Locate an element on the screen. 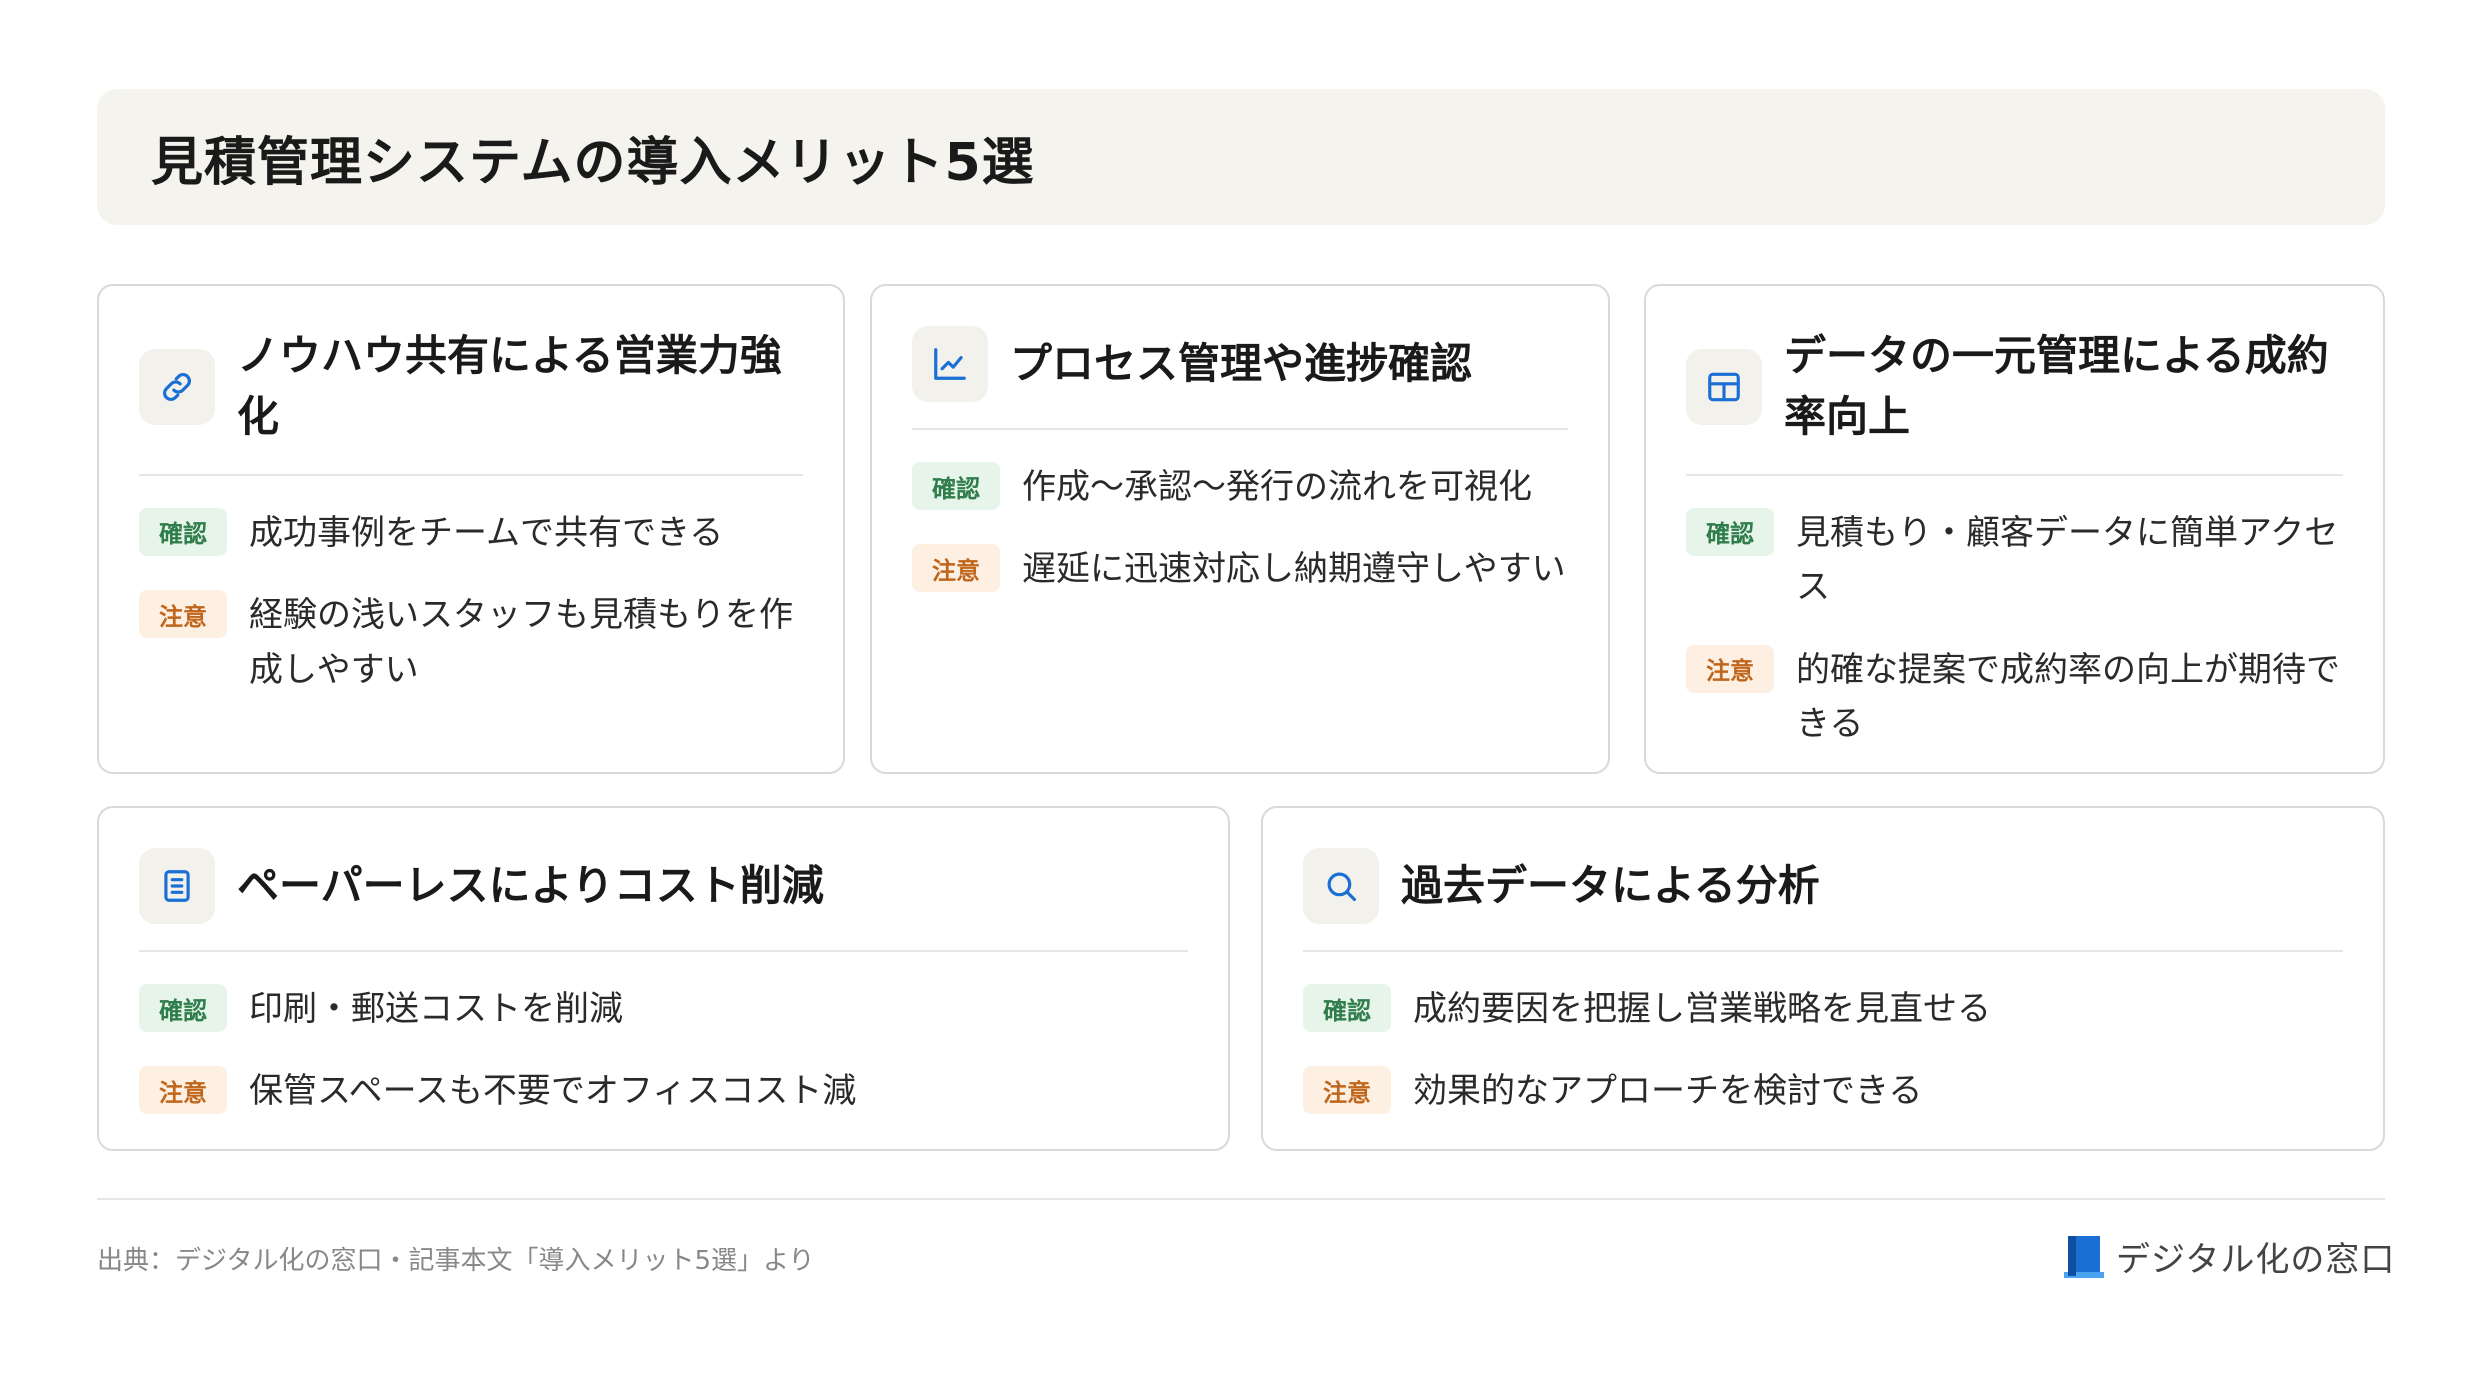 The height and width of the screenshot is (1374, 2480). card-header: ペーパーレスによりコスト削減 is located at coordinates (663, 900).